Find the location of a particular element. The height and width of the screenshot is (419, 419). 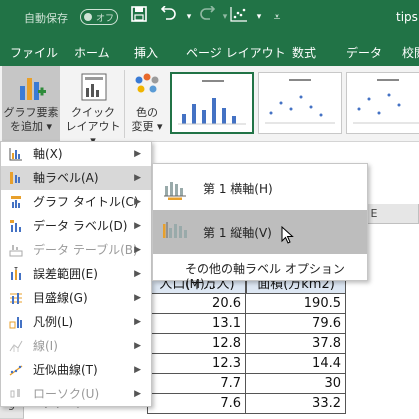

axis-labels-icon is located at coordinates (15, 178).